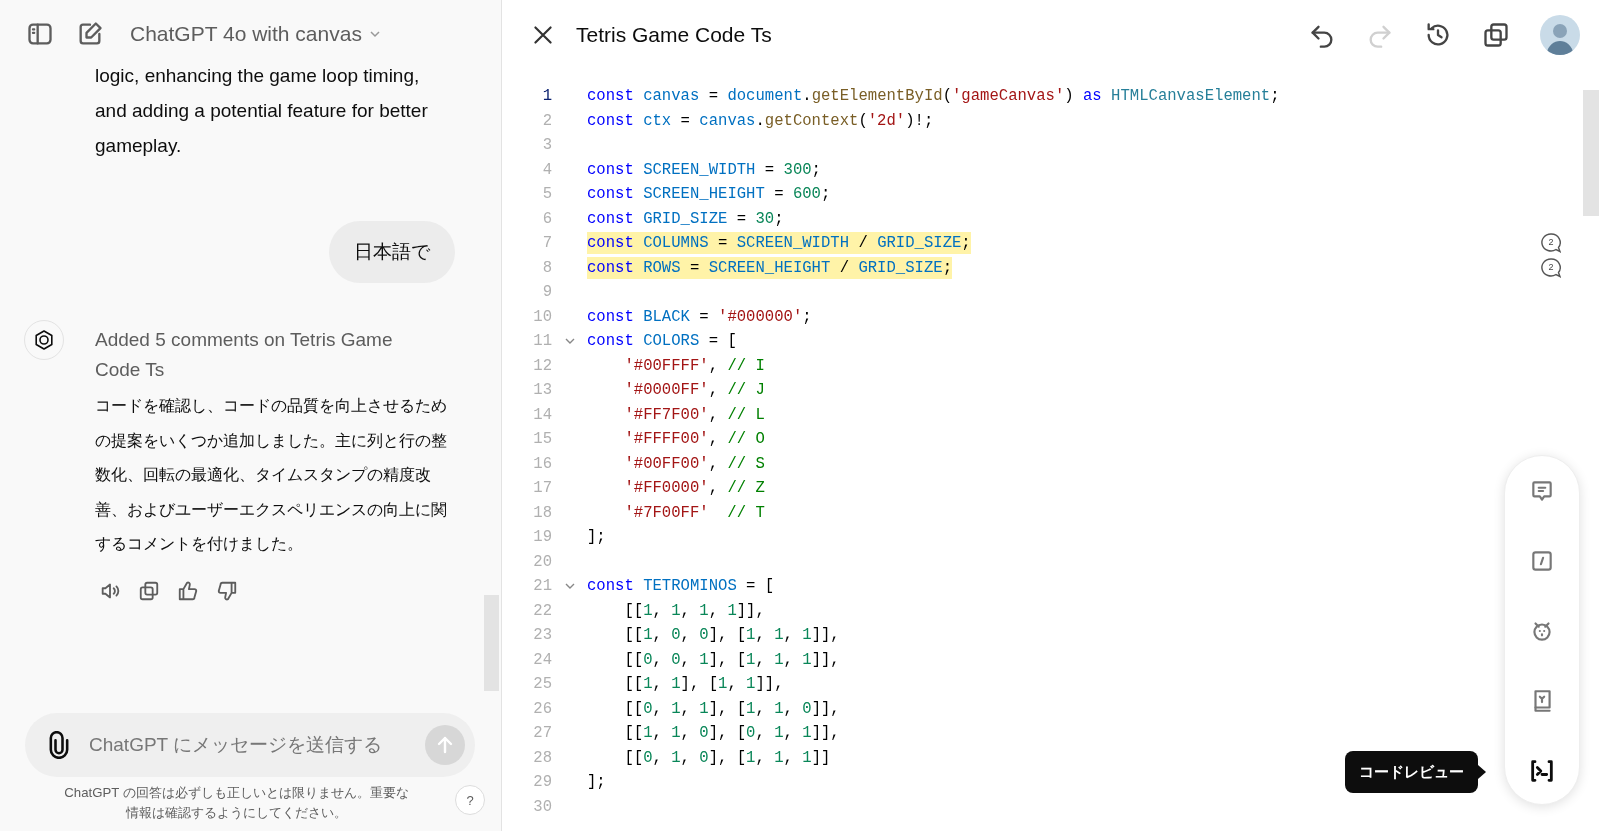 The width and height of the screenshot is (1600, 831). I want to click on line-number: 10, so click(542, 316).